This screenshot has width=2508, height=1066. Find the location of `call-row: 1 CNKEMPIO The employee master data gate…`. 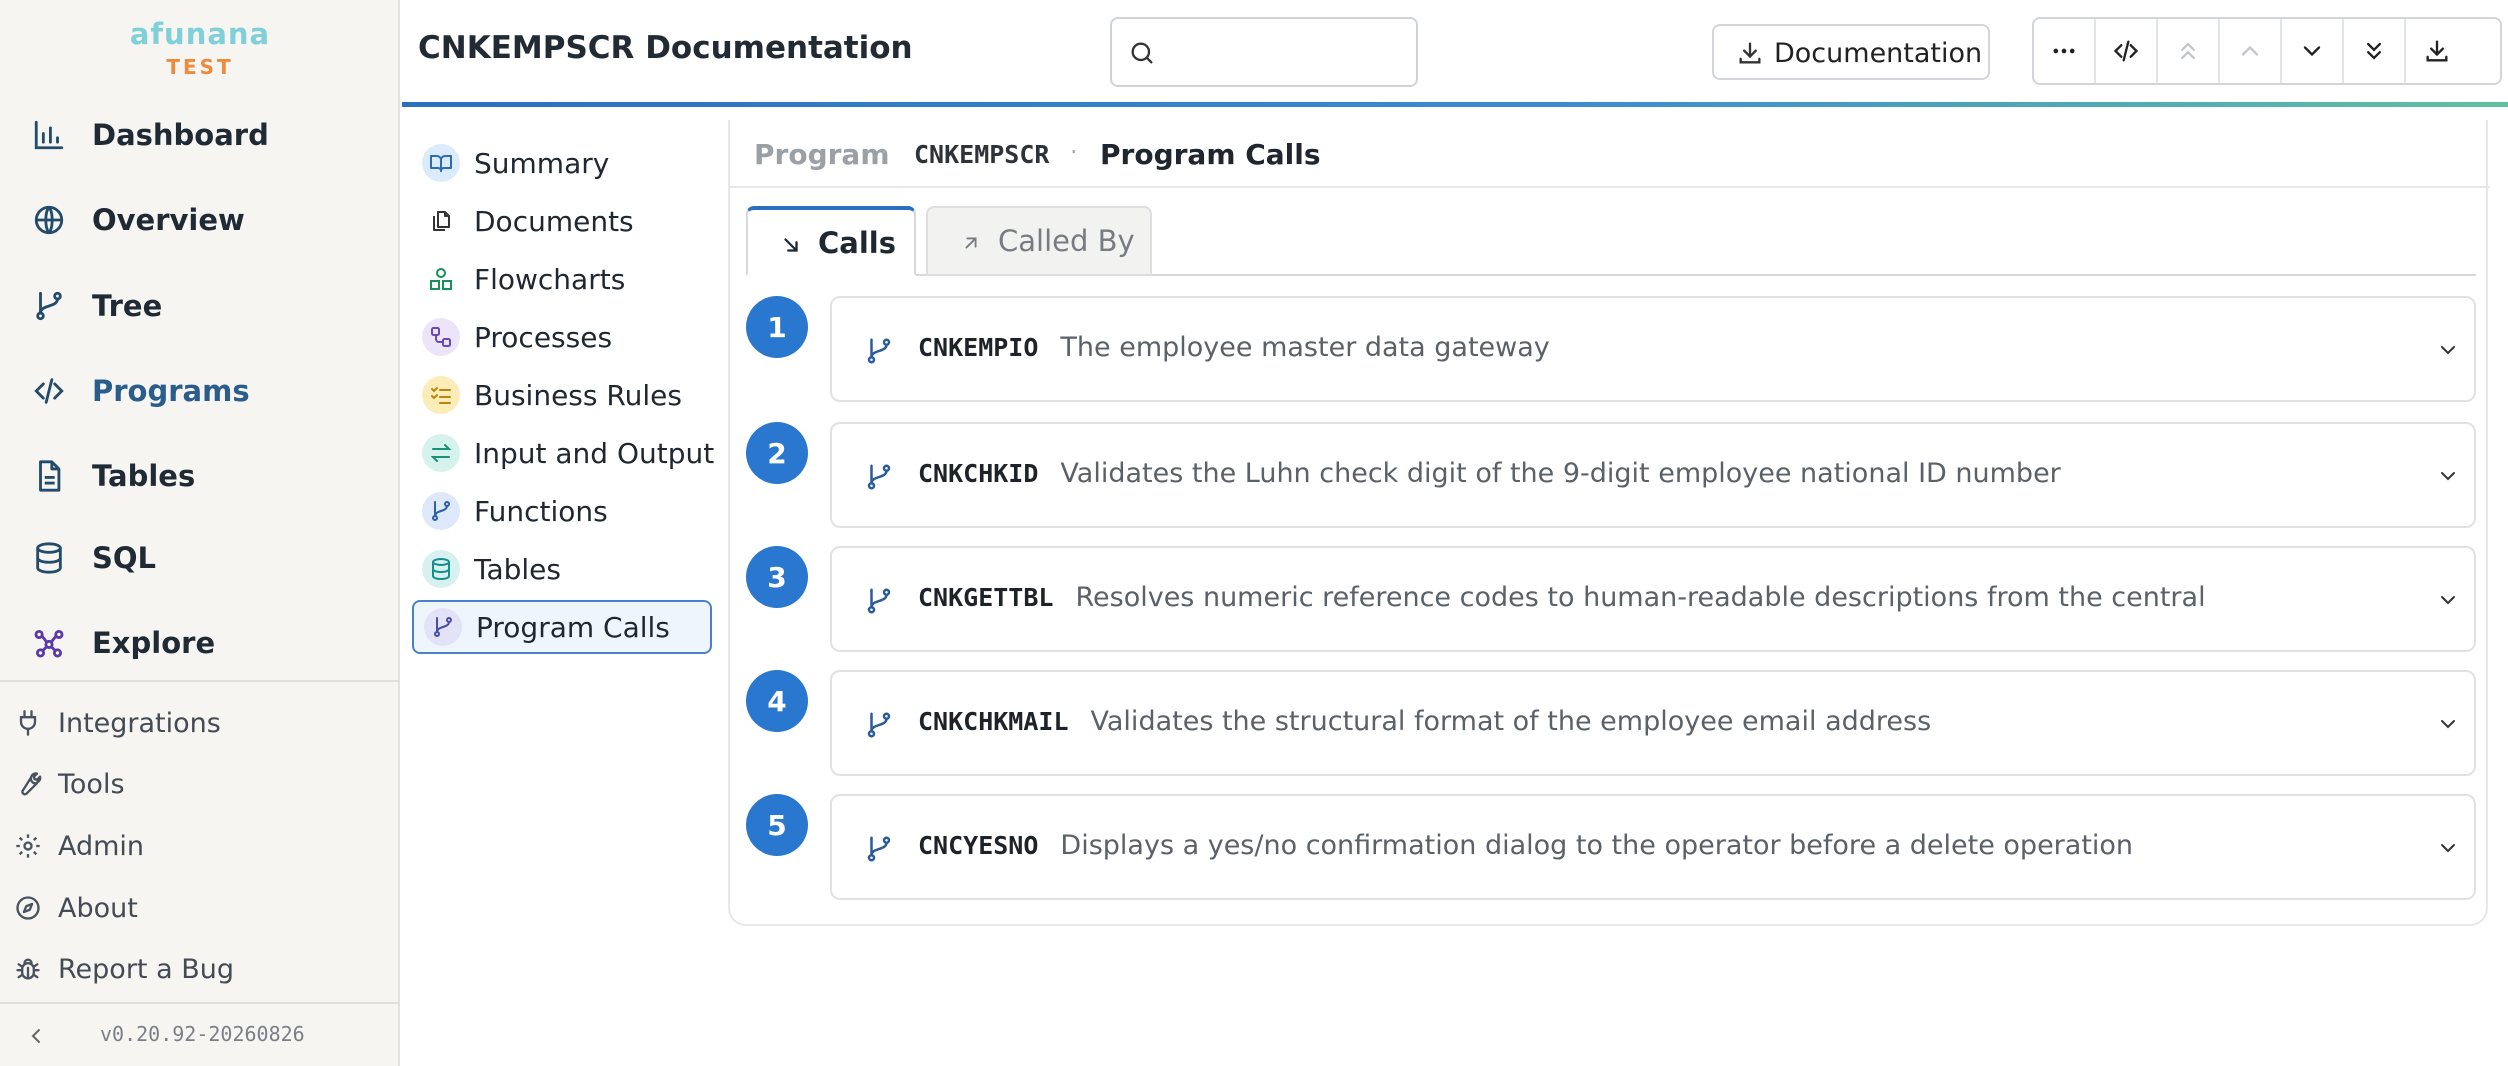

call-row: 1 CNKEMPIO The employee master data gate… is located at coordinates (1611, 349).